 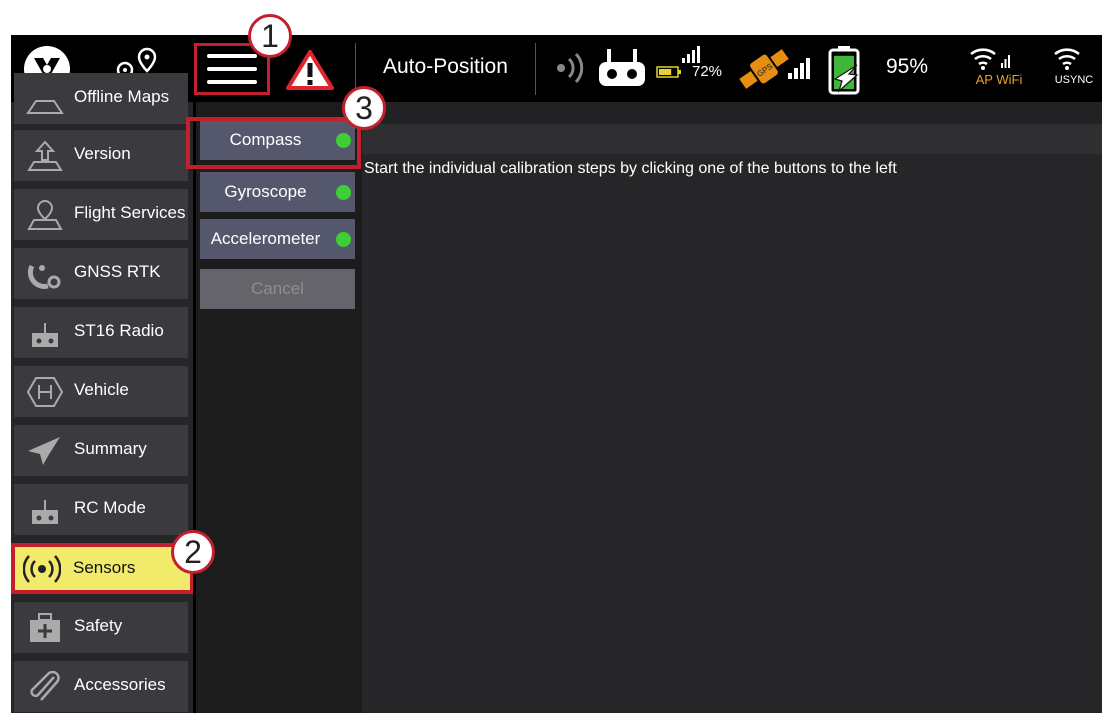 I want to click on ap-wifi-status: AP WiFi, so click(x=999, y=70).